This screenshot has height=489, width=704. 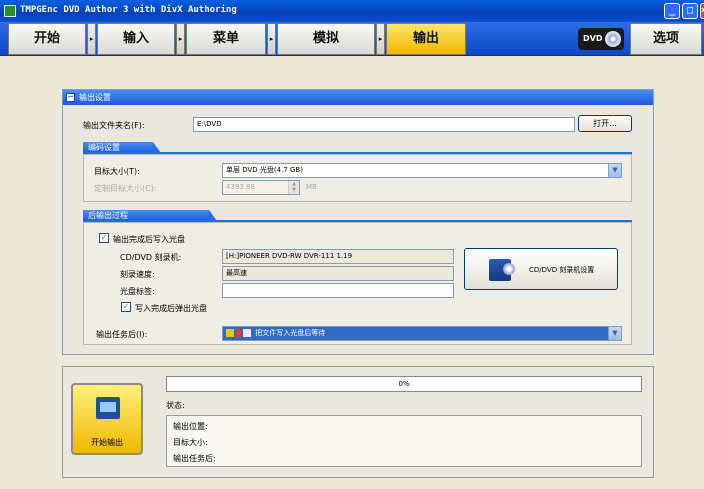 I want to click on dvd-logo-icon: DVD, so click(x=601, y=39).